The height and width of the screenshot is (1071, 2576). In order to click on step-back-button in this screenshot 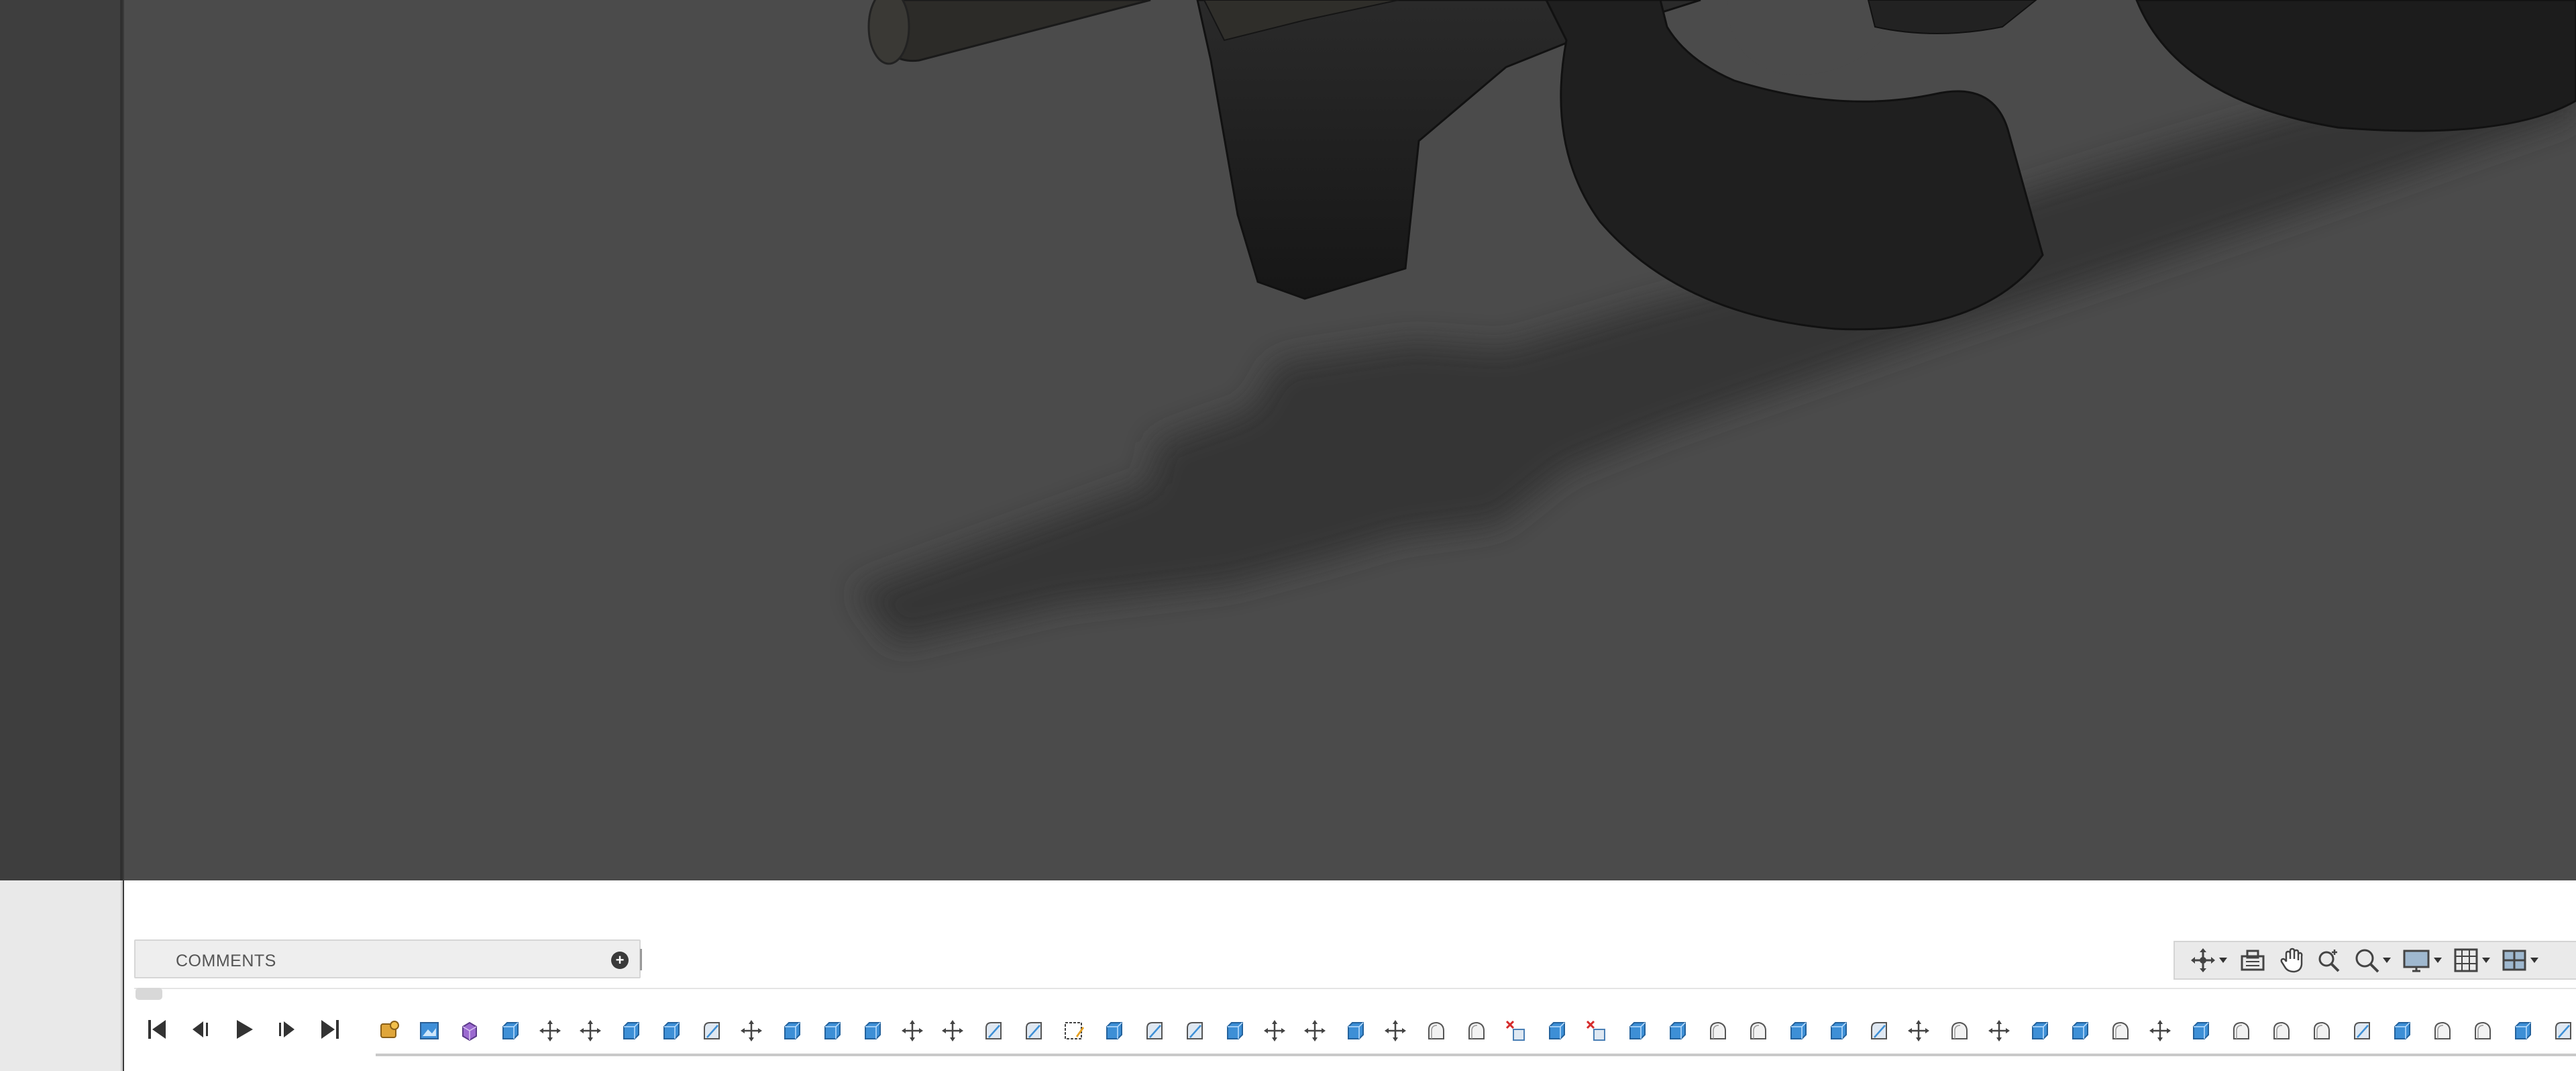, I will do `click(200, 1029)`.